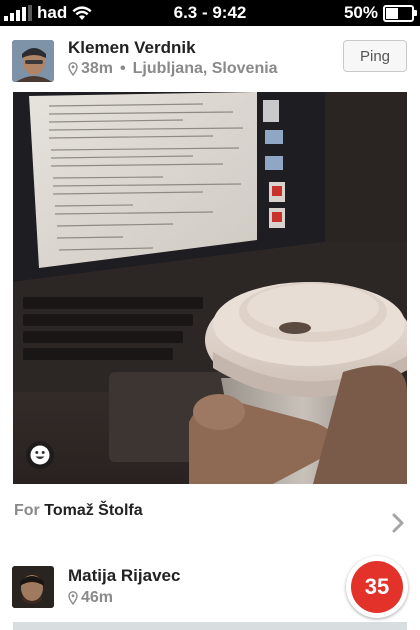 This screenshot has width=420, height=630. Describe the element at coordinates (132, 48) in the screenshot. I see `user-name: Klemen Verdnik` at that location.